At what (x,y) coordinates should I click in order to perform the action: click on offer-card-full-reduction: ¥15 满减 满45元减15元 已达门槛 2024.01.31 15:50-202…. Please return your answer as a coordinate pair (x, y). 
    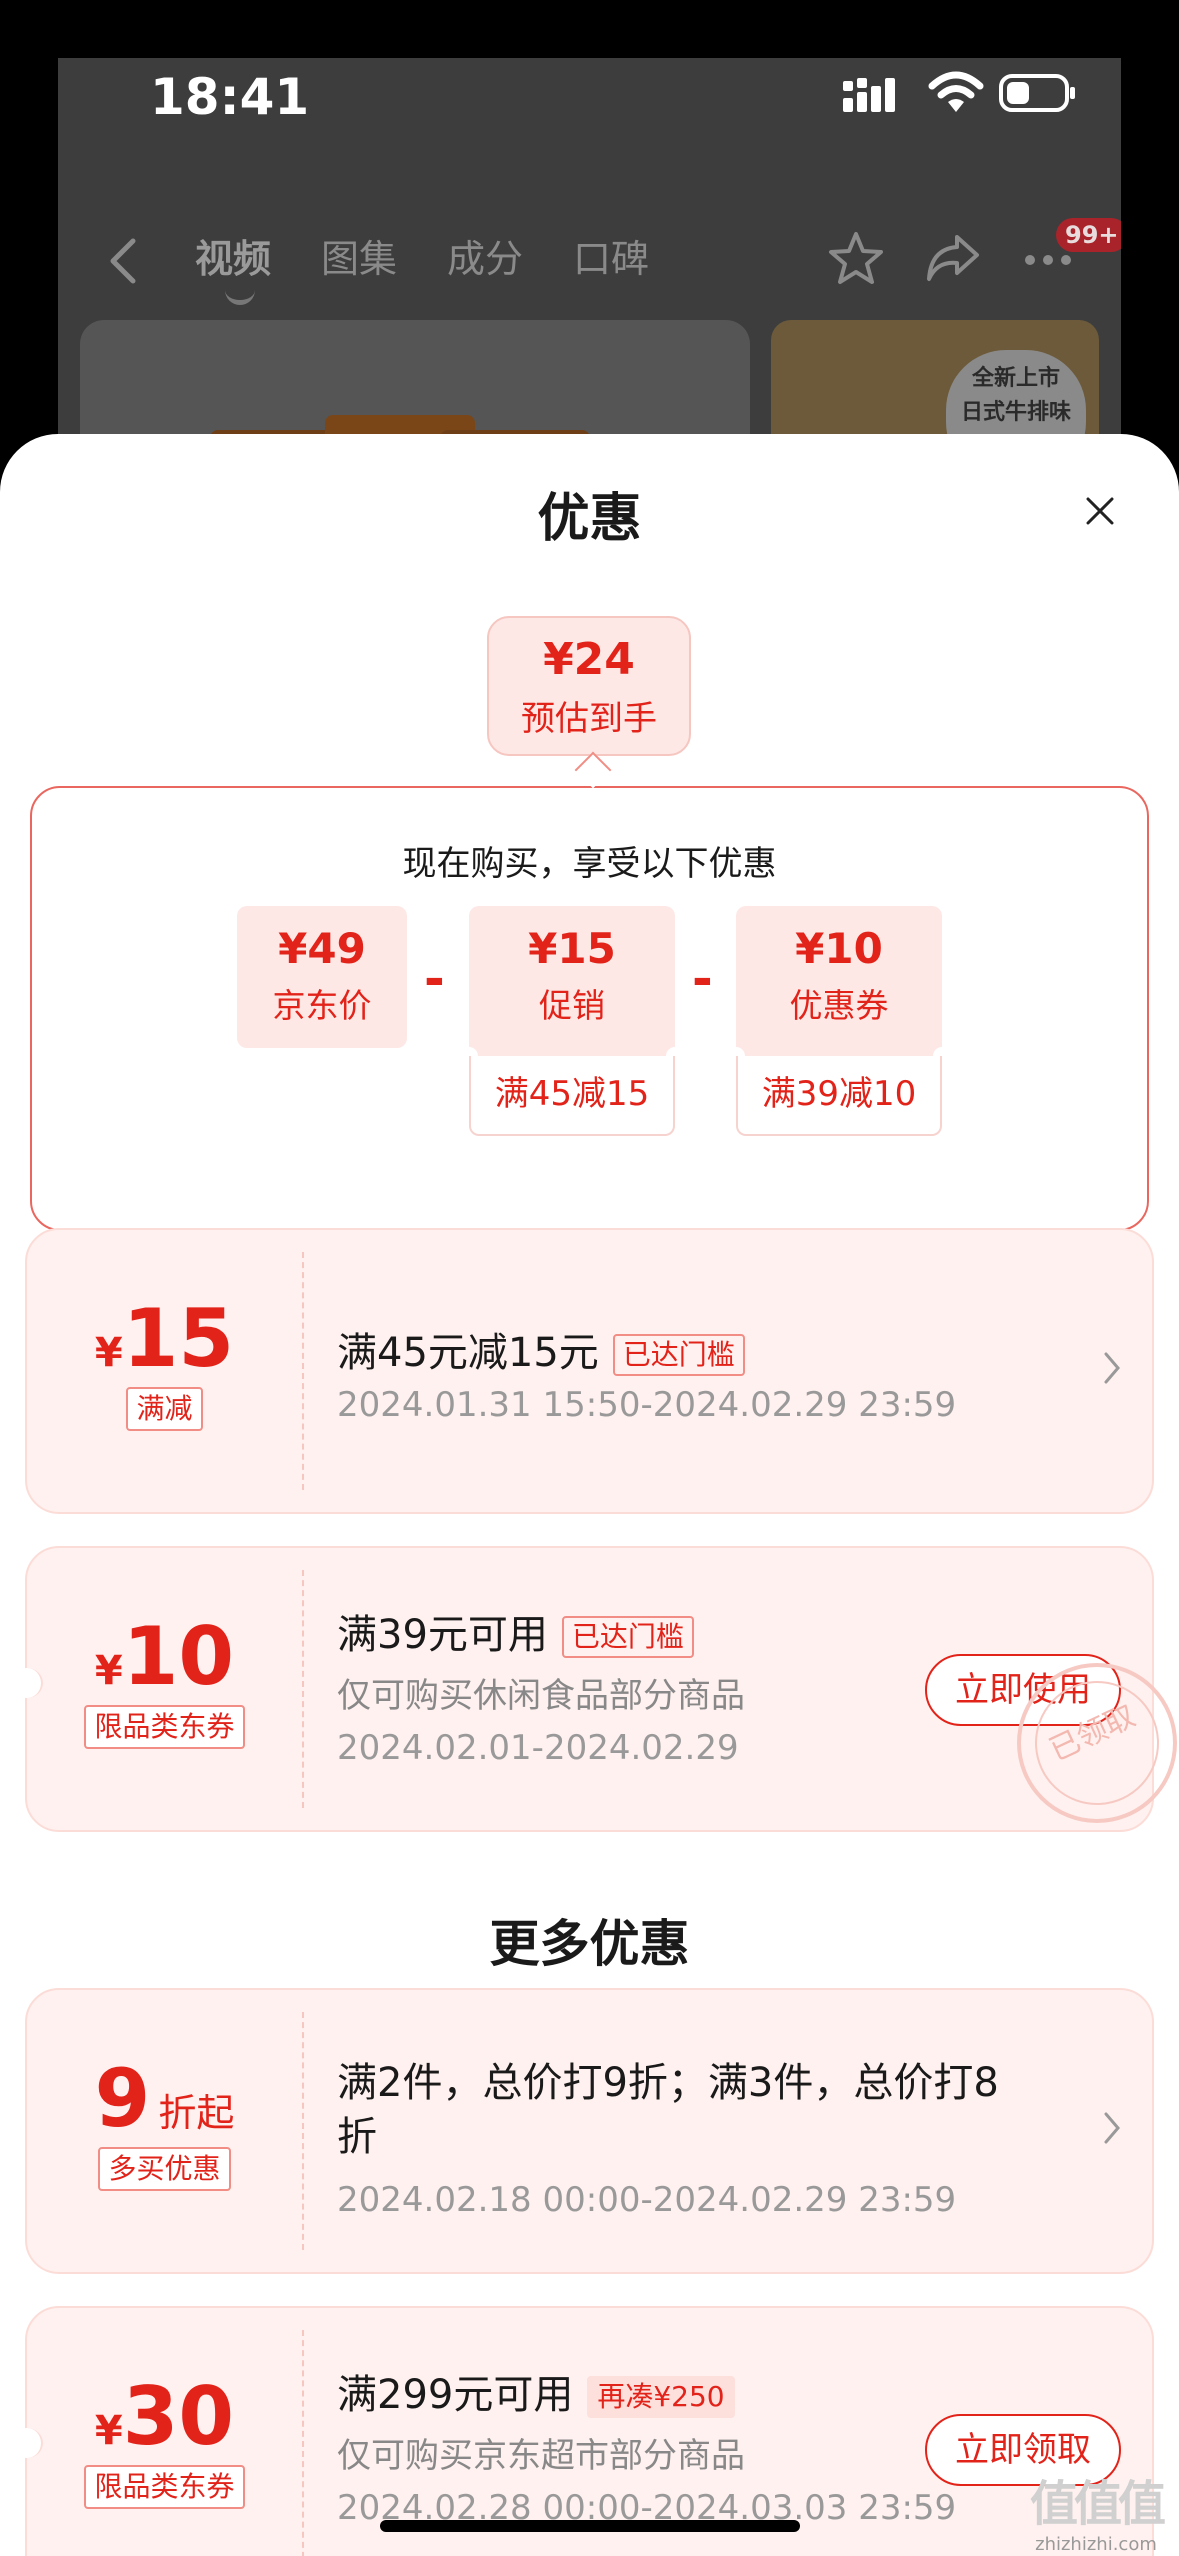
    Looking at the image, I should click on (589, 1371).